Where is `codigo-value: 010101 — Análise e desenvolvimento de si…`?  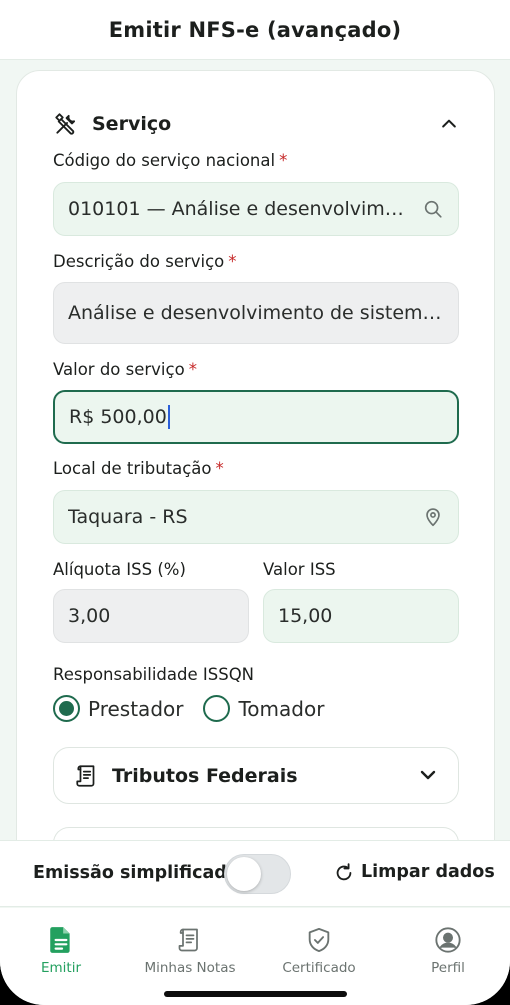
codigo-value: 010101 — Análise e desenvolvimento de si… is located at coordinates (240, 209).